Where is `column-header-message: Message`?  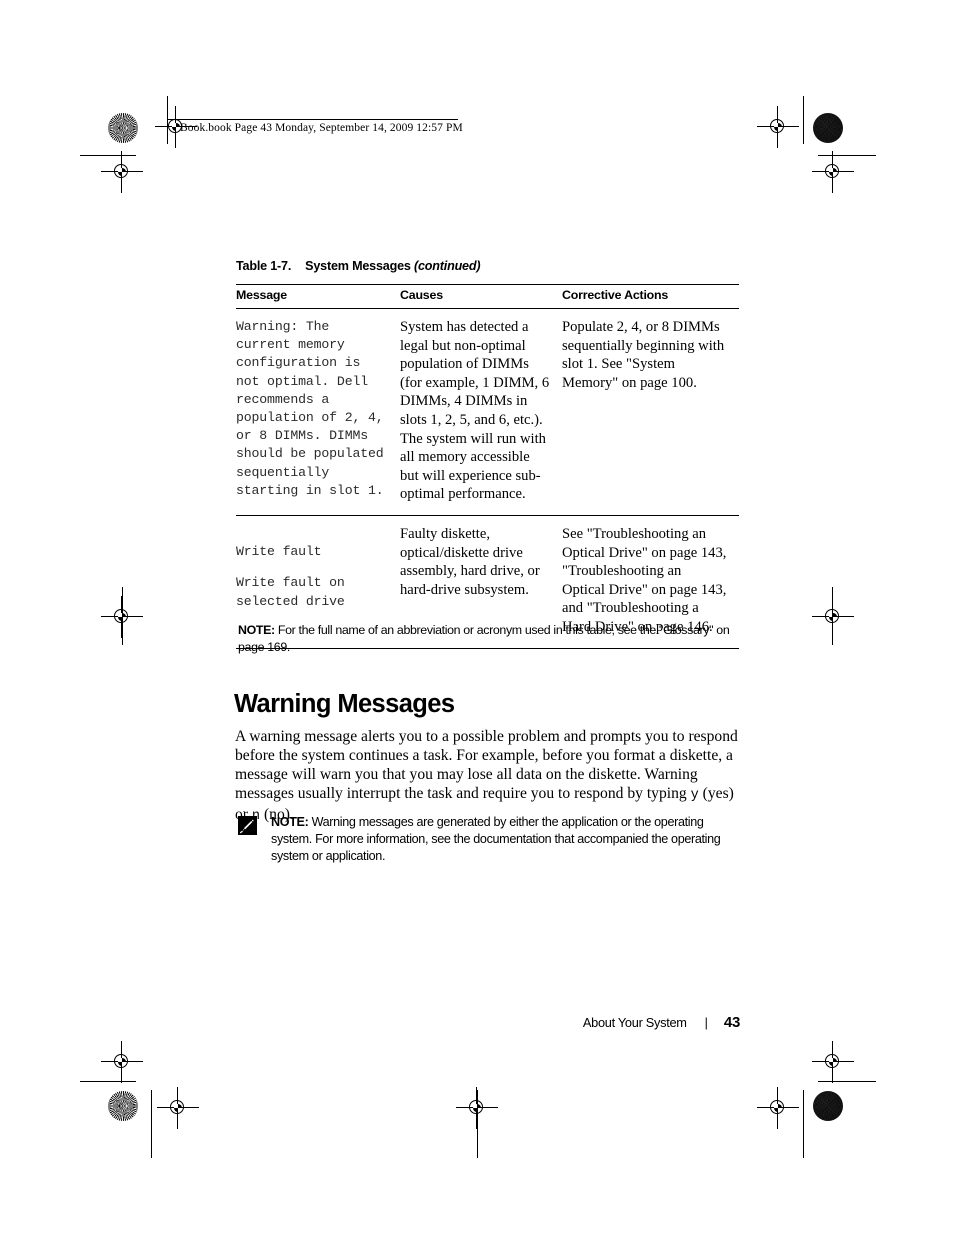
column-header-message: Message is located at coordinates (318, 296).